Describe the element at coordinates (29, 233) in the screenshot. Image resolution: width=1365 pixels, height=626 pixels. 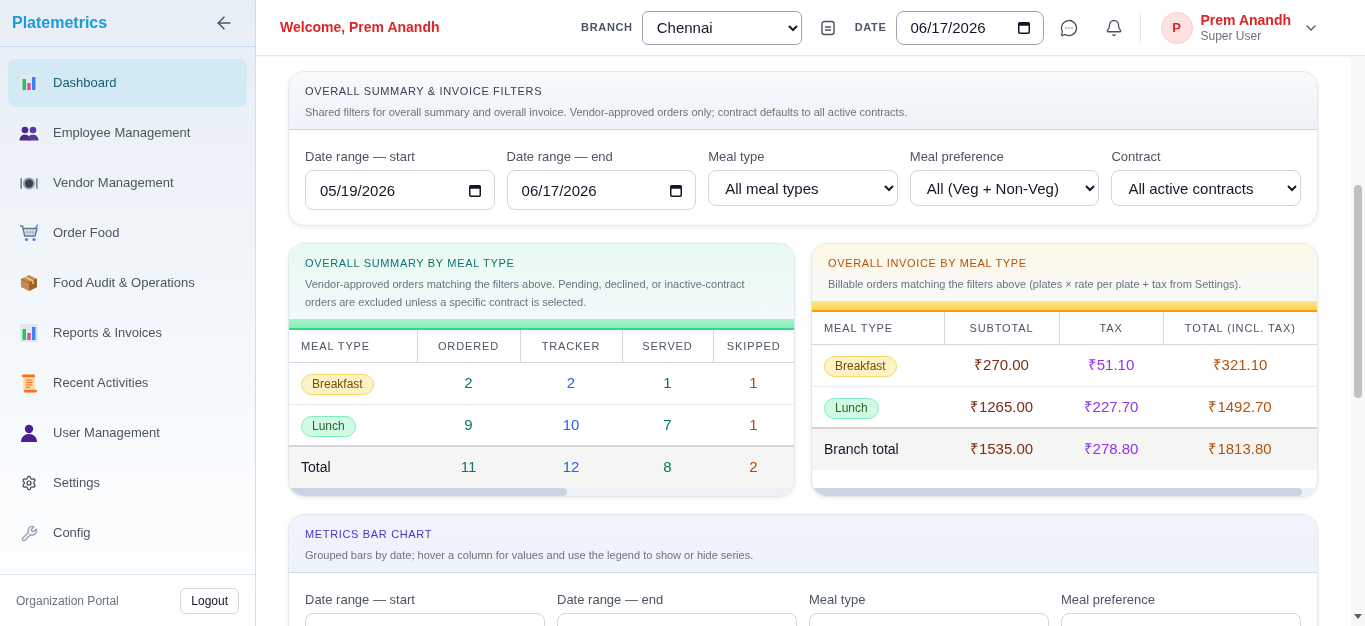
I see `cart-icon` at that location.